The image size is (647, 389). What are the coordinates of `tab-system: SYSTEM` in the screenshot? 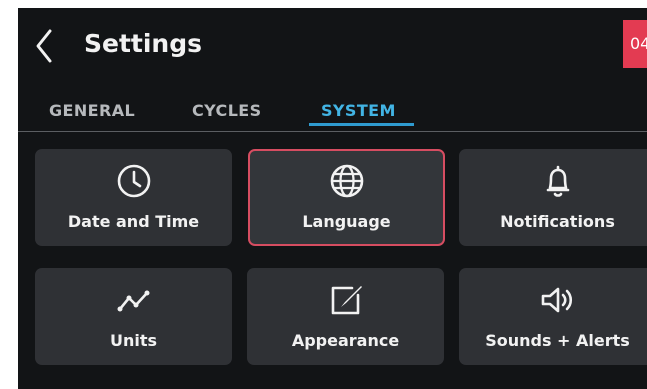 It's located at (358, 111).